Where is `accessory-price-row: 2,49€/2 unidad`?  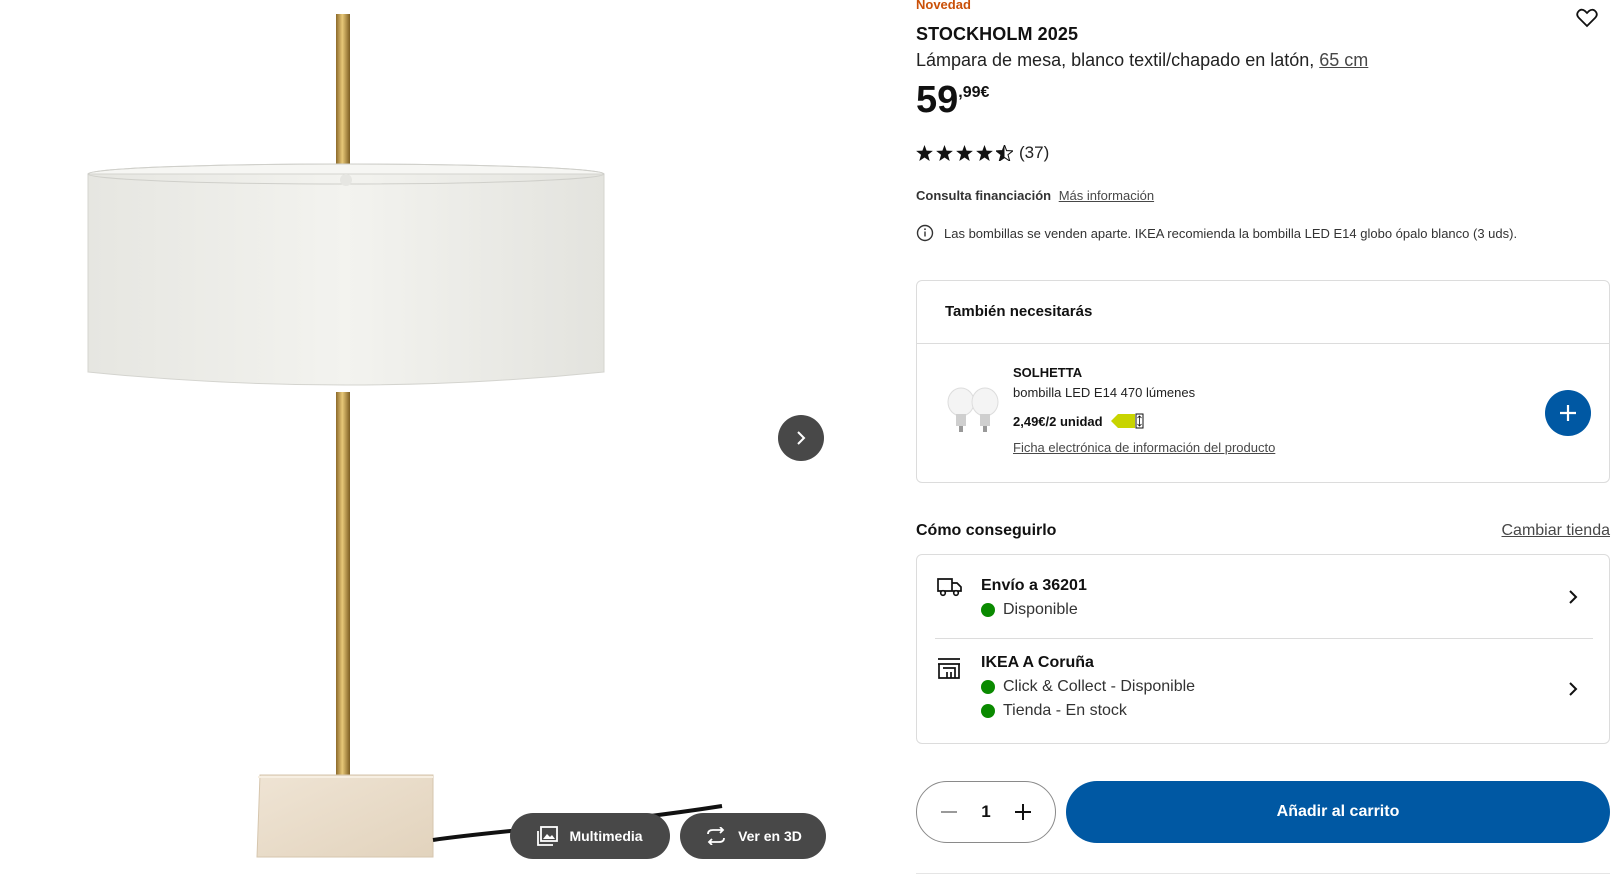
accessory-price-row: 2,49€/2 unidad is located at coordinates (1079, 421).